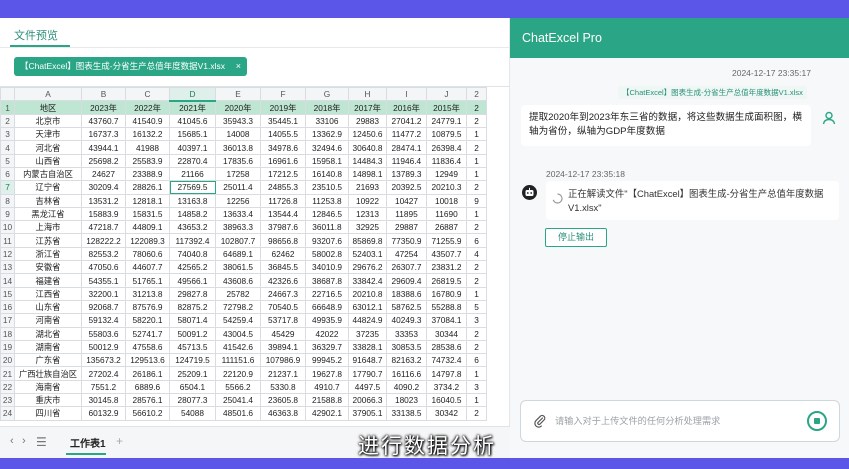 This screenshot has width=849, height=469. I want to click on value-cell: 38963.3, so click(238, 227).